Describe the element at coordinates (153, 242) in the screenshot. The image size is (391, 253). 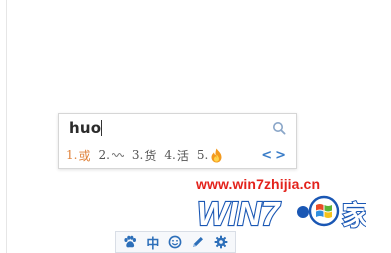
I see `chinese-mode-toggle: 中` at that location.